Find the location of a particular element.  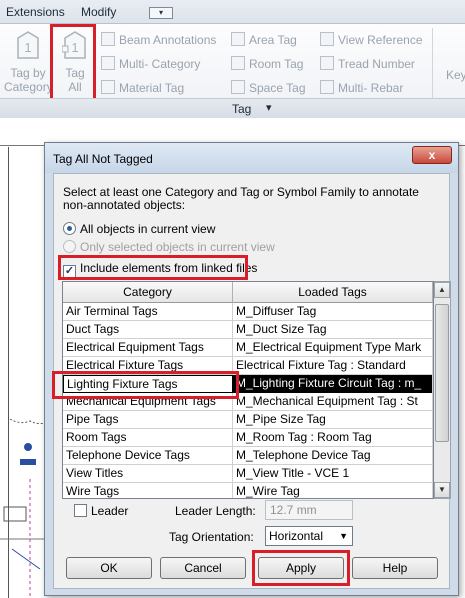

tag-orientation-select: Horizontal ▼ is located at coordinates (309, 536).